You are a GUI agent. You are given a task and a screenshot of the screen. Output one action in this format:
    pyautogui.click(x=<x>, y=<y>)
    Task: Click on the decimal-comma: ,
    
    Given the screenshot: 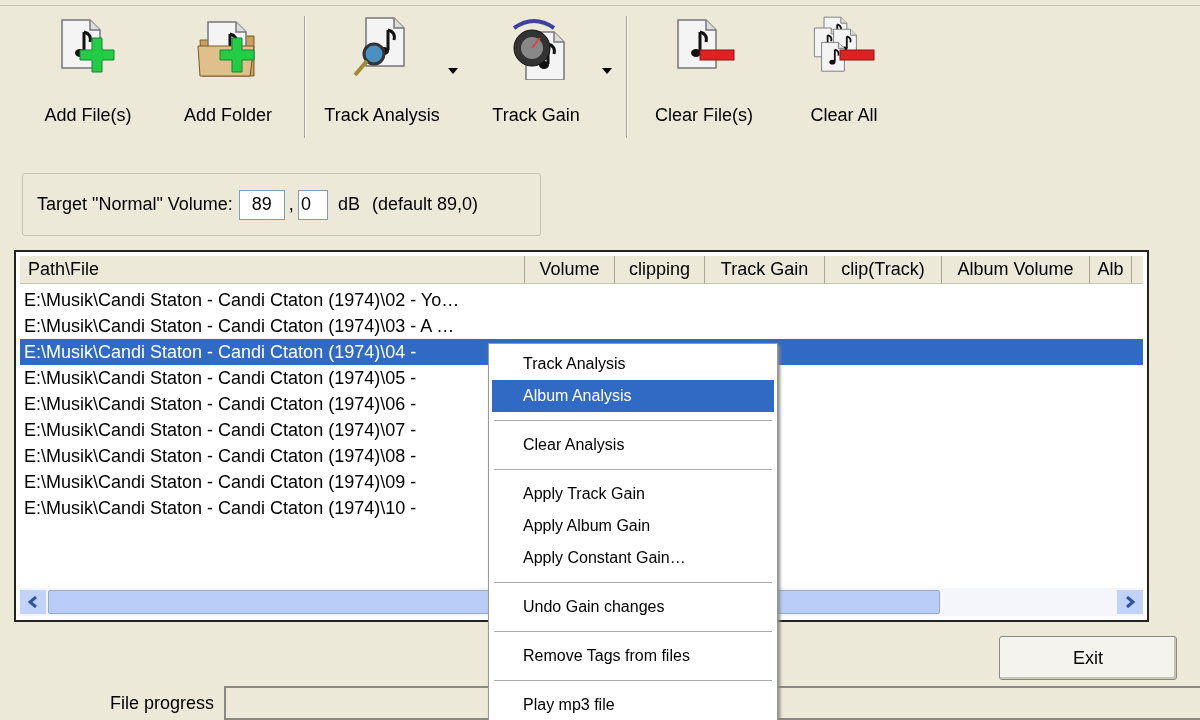 What is the action you would take?
    pyautogui.click(x=291, y=204)
    